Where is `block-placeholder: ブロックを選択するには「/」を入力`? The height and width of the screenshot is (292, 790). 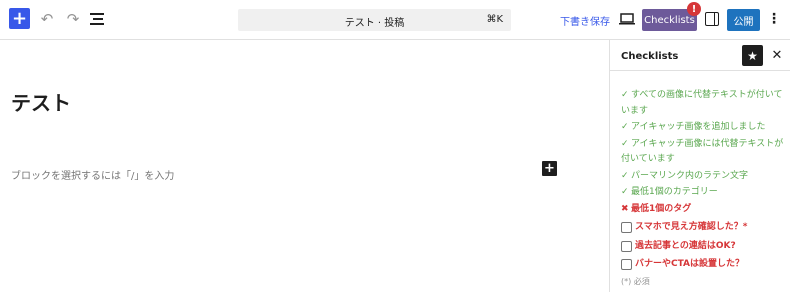
block-placeholder: ブロックを選択するには「/」を入力 is located at coordinates (92, 174).